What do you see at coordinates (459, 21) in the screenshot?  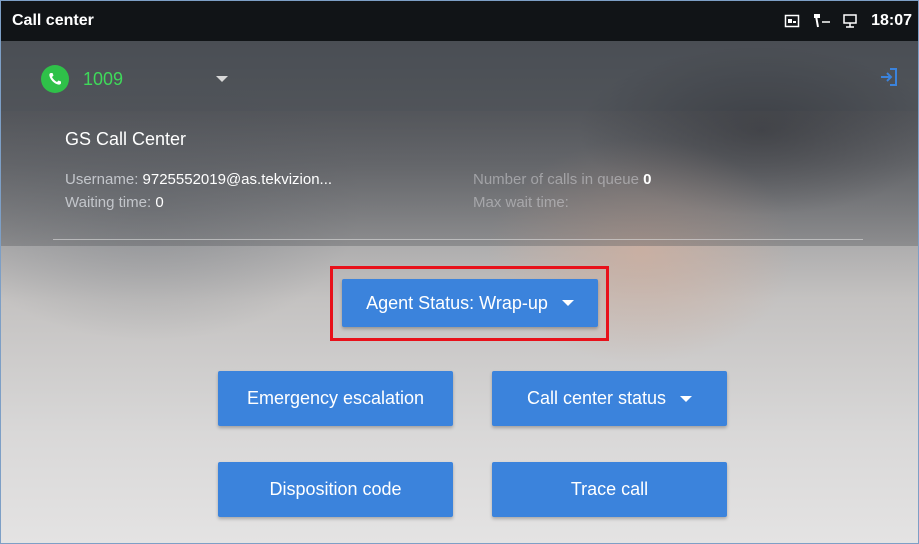 I see `status-bar: Call center 18:07` at bounding box center [459, 21].